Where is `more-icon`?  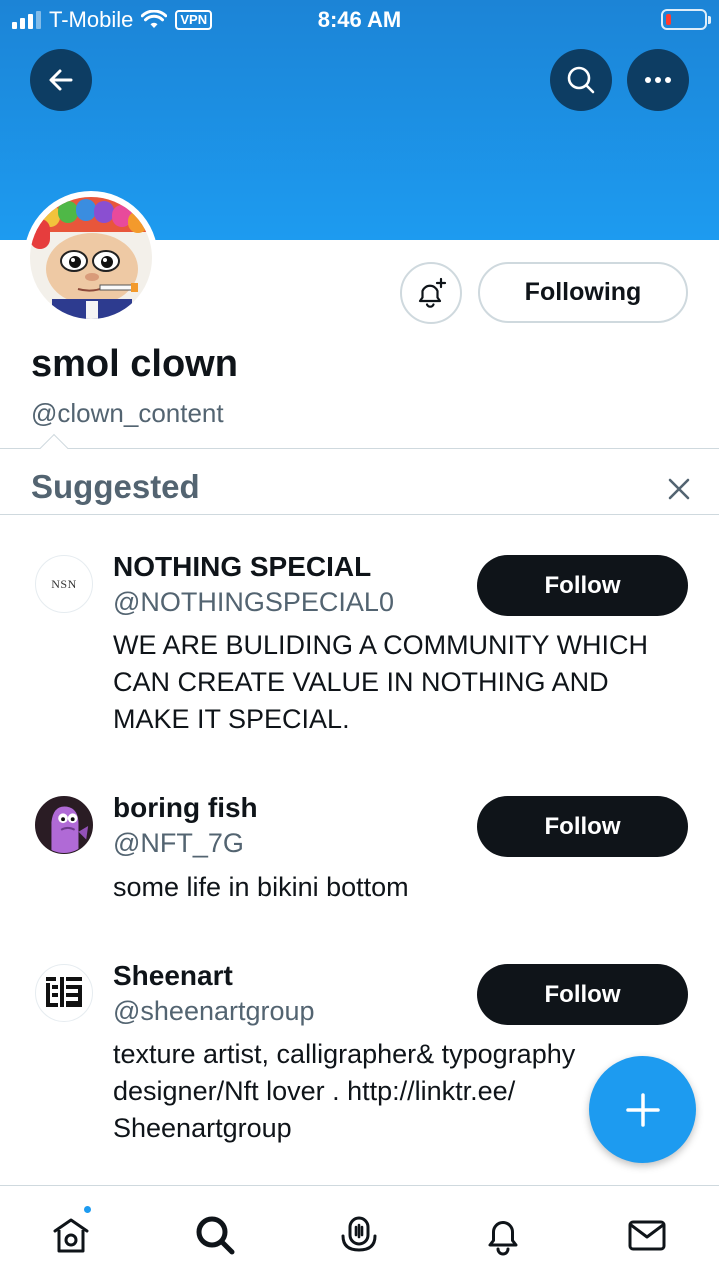
more-icon is located at coordinates (658, 80).